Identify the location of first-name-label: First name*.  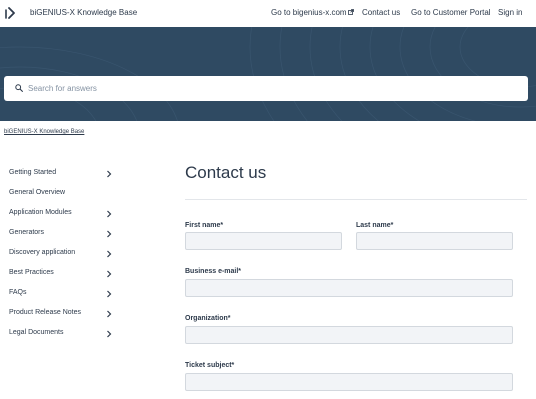
(204, 225).